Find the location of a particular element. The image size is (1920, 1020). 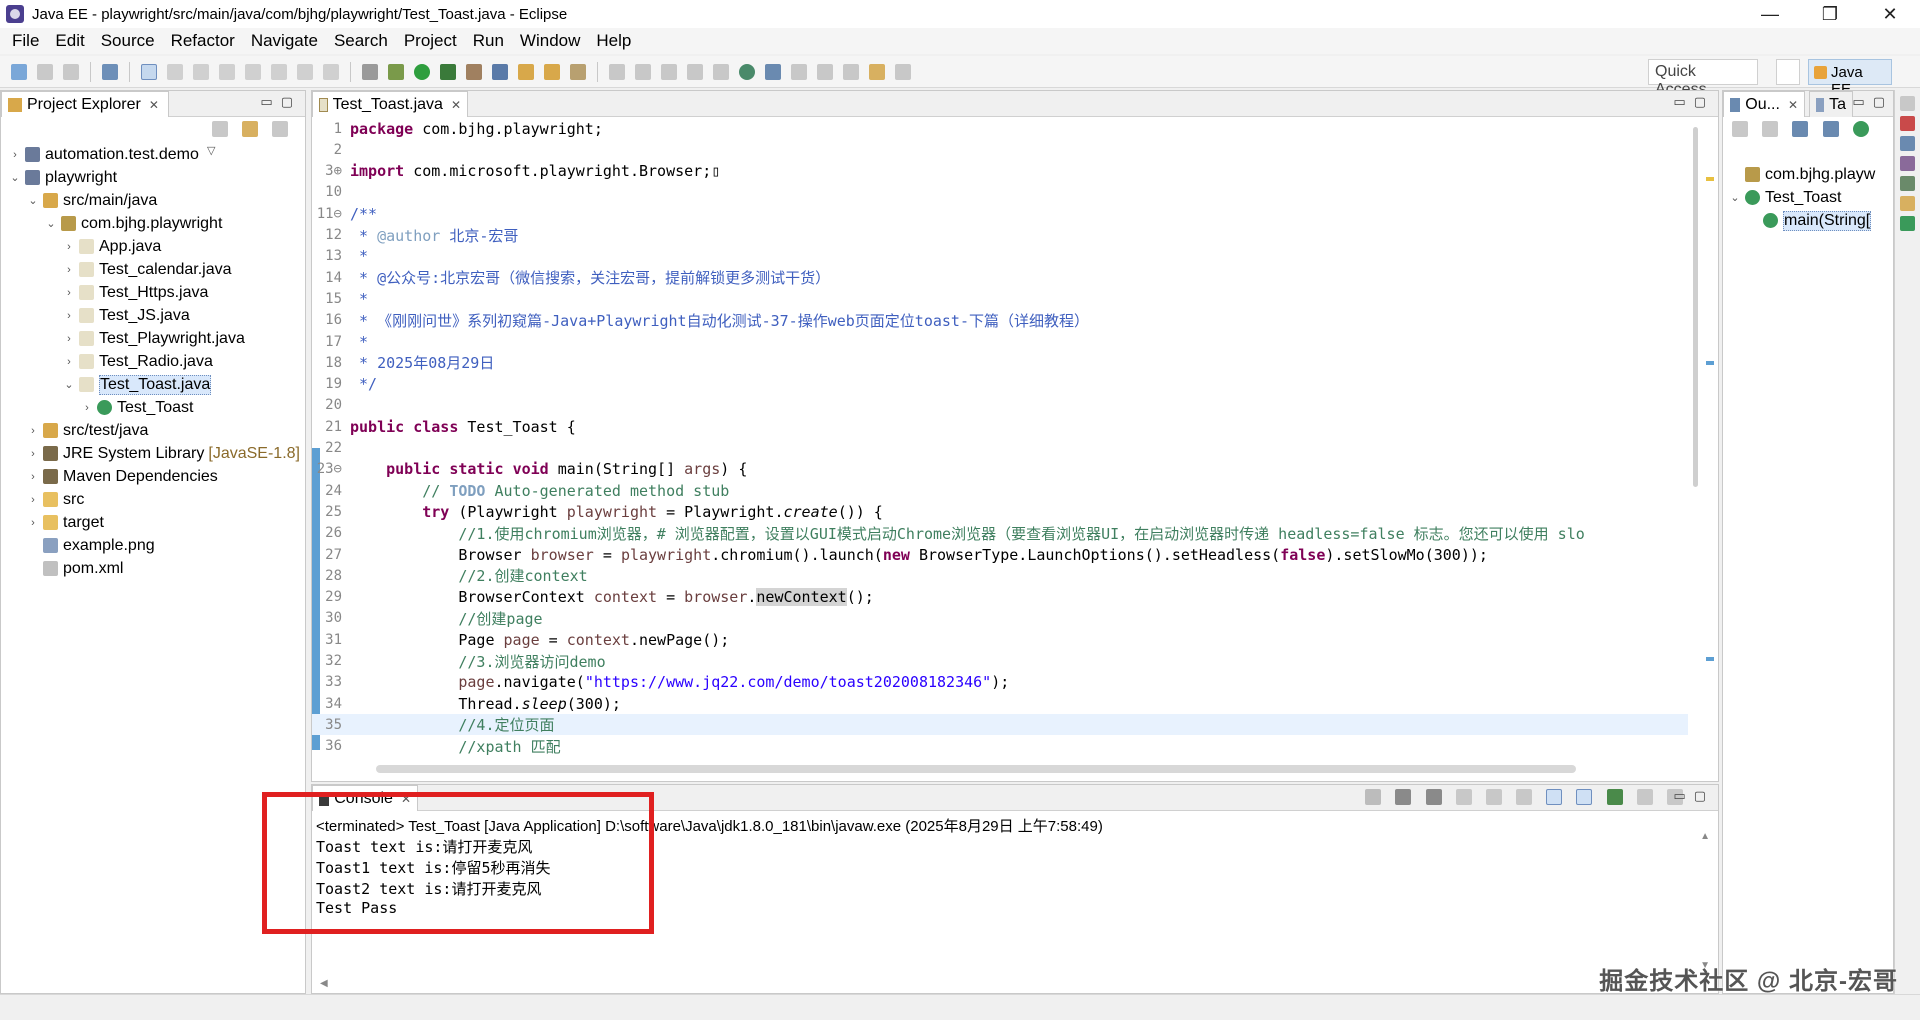

properties-icon is located at coordinates (1907, 143).